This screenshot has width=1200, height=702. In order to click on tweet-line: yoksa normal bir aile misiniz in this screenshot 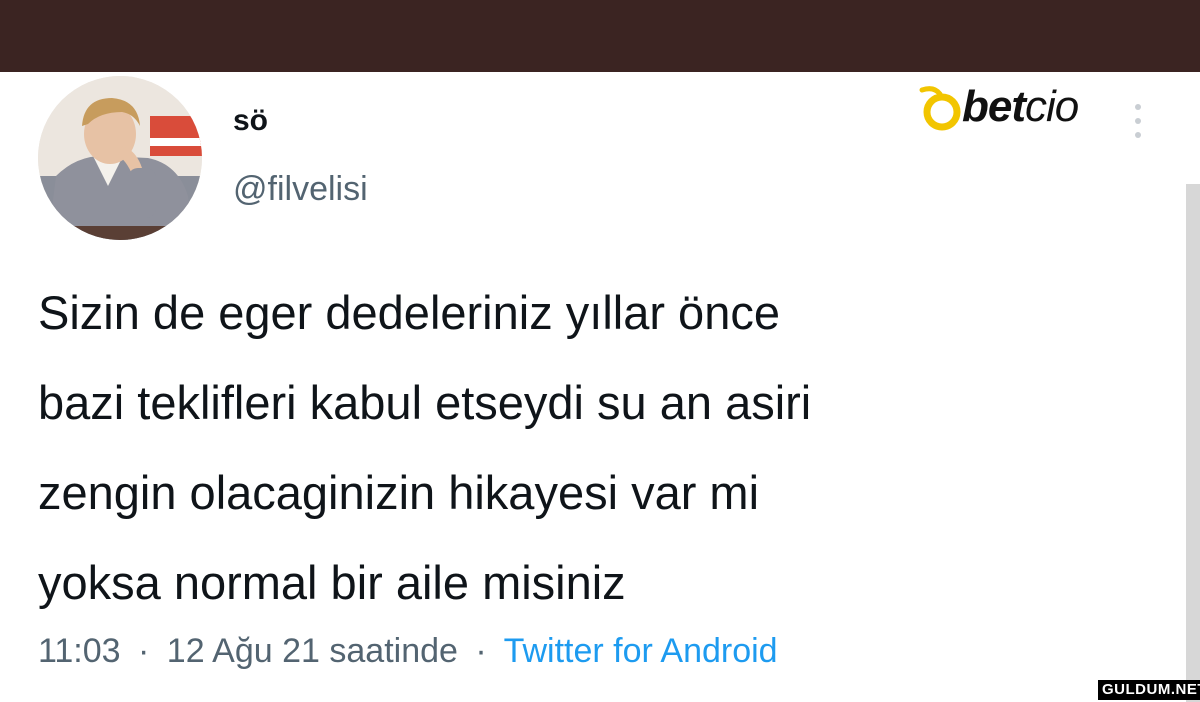, I will do `click(332, 582)`.